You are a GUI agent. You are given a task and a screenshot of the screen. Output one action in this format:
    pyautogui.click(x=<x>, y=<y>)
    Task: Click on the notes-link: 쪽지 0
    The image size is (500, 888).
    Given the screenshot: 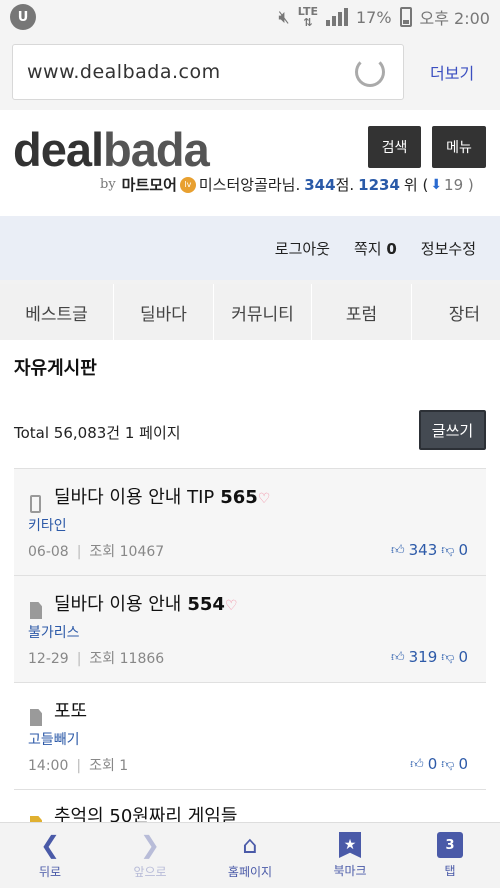 What is the action you would take?
    pyautogui.click(x=375, y=248)
    